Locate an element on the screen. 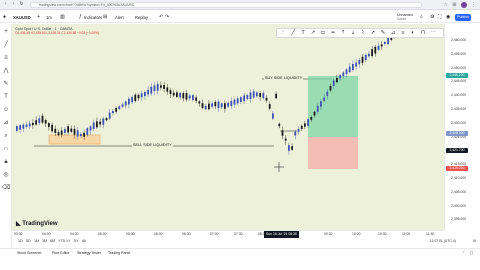 The height and width of the screenshot is (270, 480). fib-tool-icon: ≡ is located at coordinates (403, 33).